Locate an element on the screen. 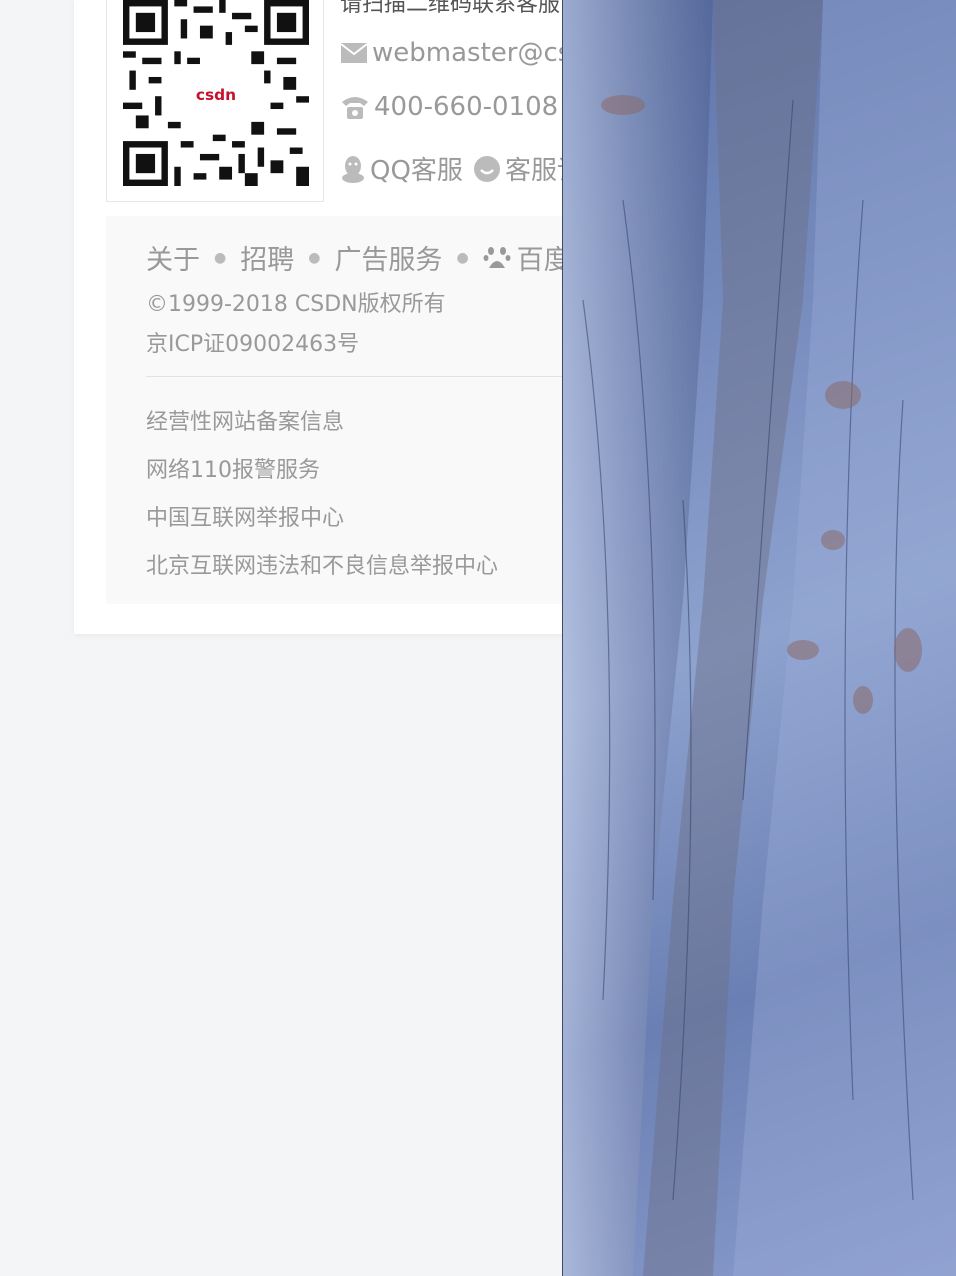 Image resolution: width=956 pixels, height=1276 pixels. nav-about: 关于 is located at coordinates (173, 257).